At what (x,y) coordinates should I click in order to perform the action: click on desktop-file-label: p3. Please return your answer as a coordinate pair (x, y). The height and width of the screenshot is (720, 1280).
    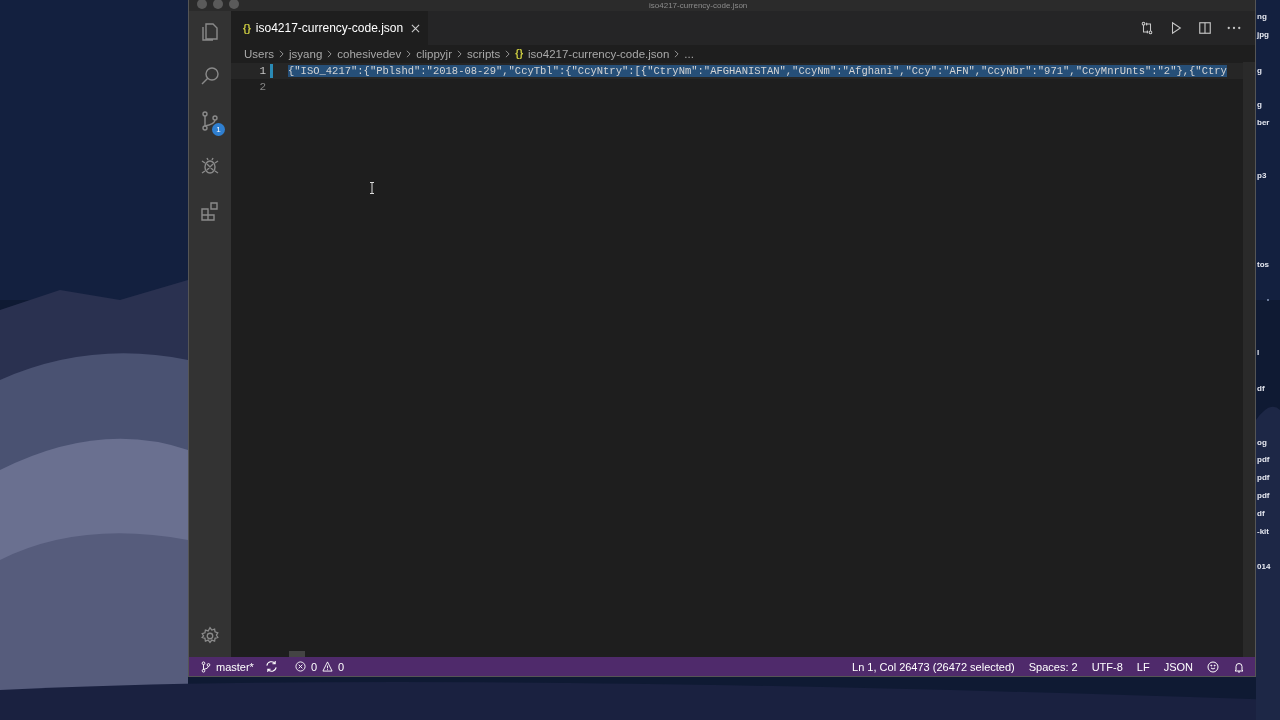
    Looking at the image, I should click on (1262, 176).